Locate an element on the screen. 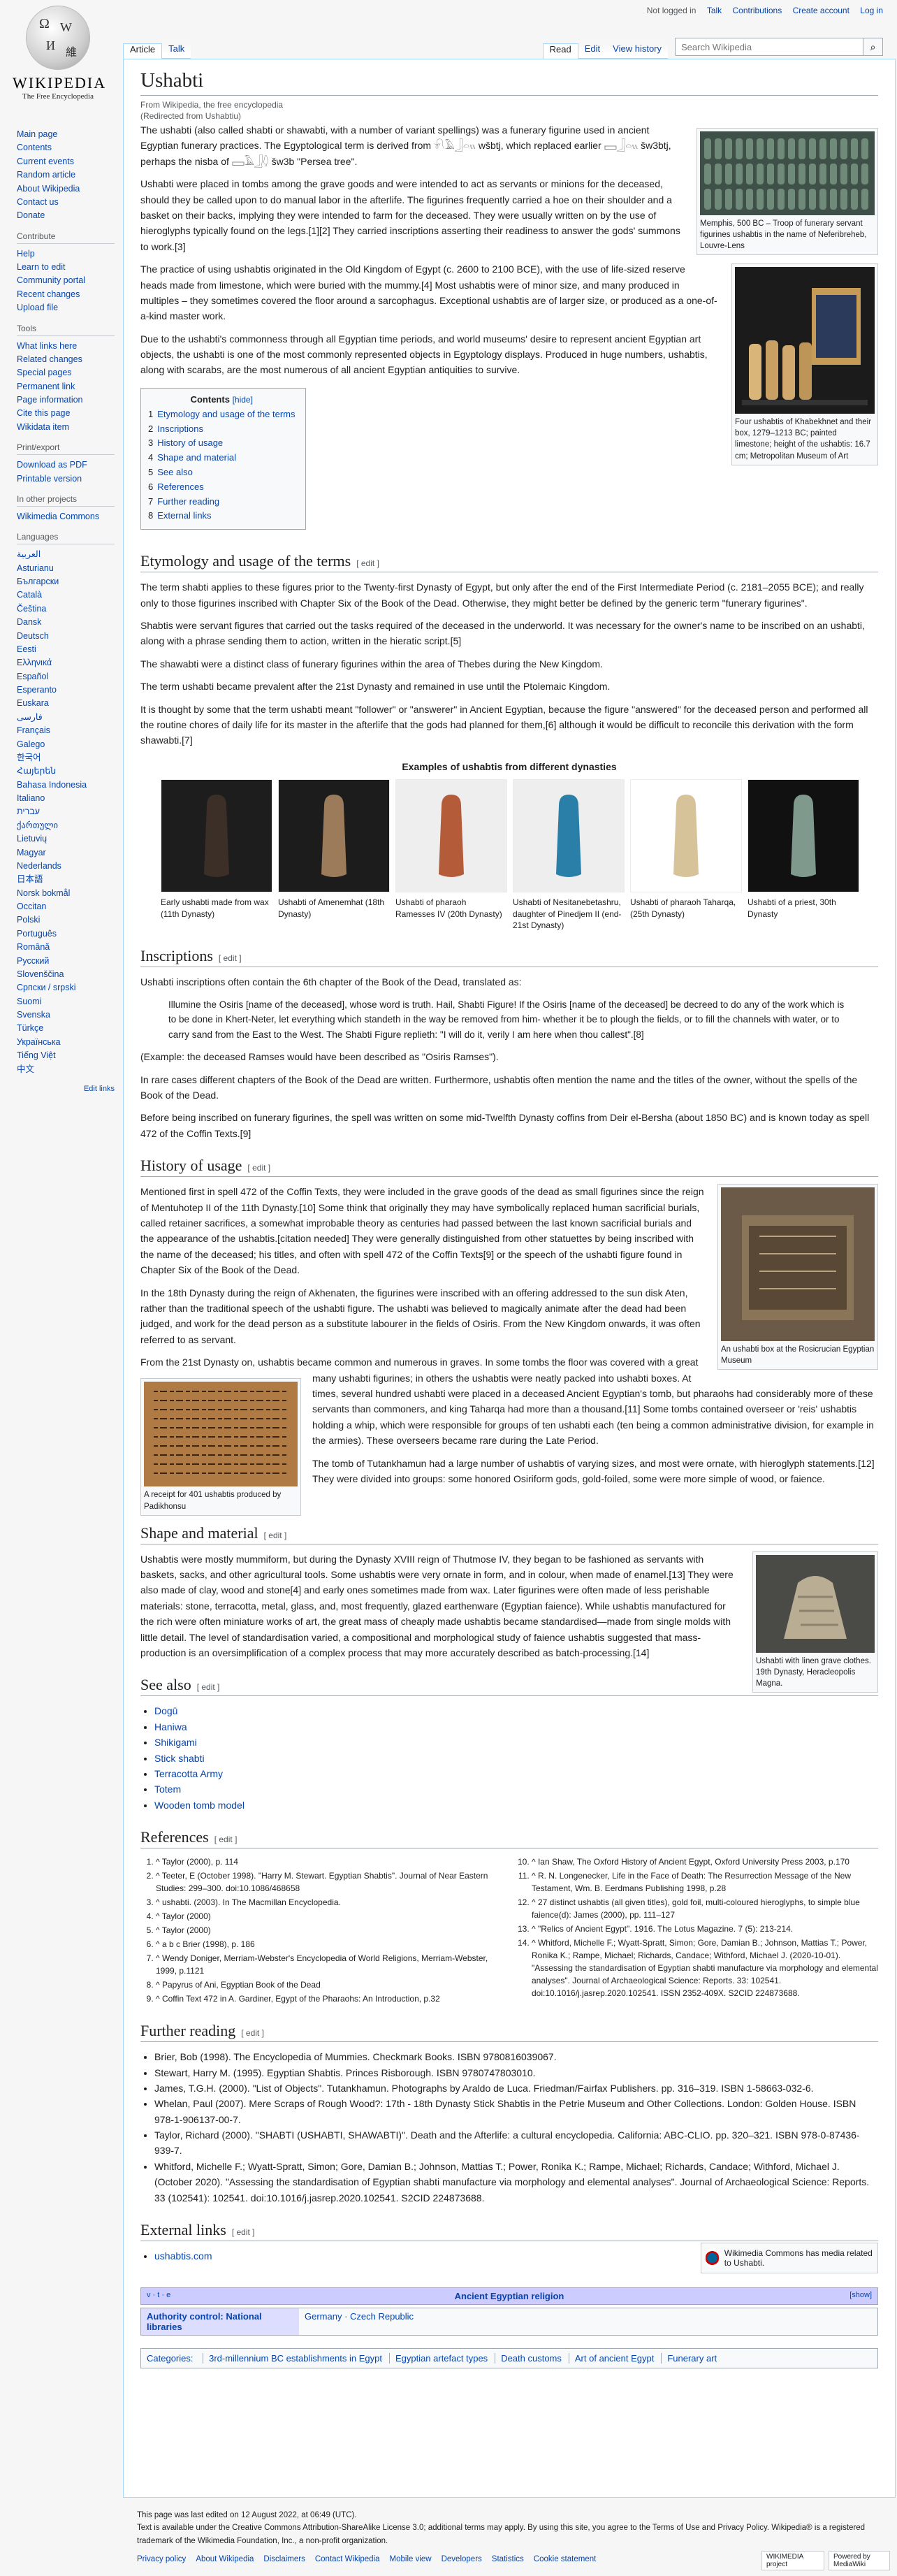  edit-links: Edit links is located at coordinates (66, 1089).